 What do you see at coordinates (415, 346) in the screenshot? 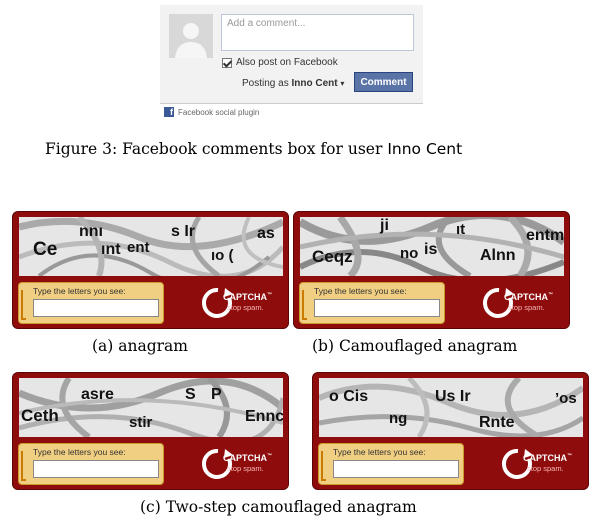
I see `caption-b: (b) Camouflaged anagram` at bounding box center [415, 346].